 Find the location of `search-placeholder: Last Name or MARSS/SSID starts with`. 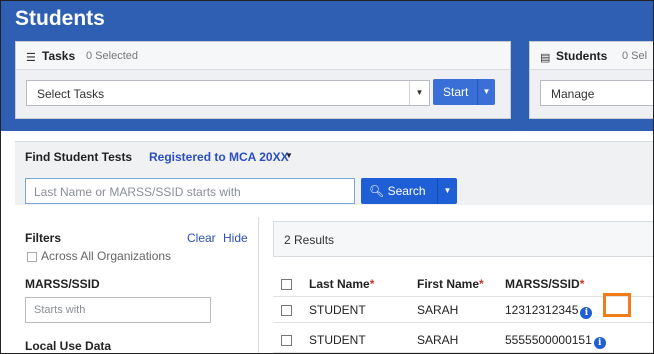

search-placeholder: Last Name or MARSS/SSID starts with is located at coordinates (137, 192).